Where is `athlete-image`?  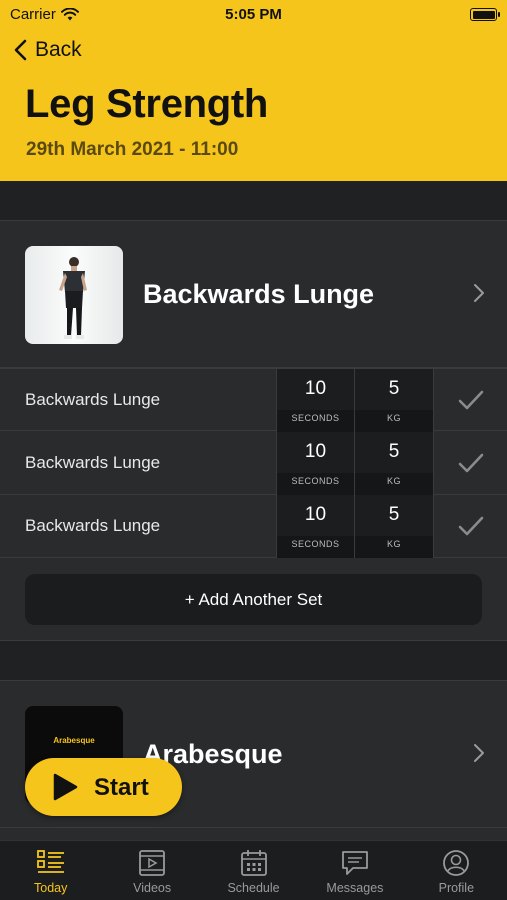
athlete-image is located at coordinates (73, 298).